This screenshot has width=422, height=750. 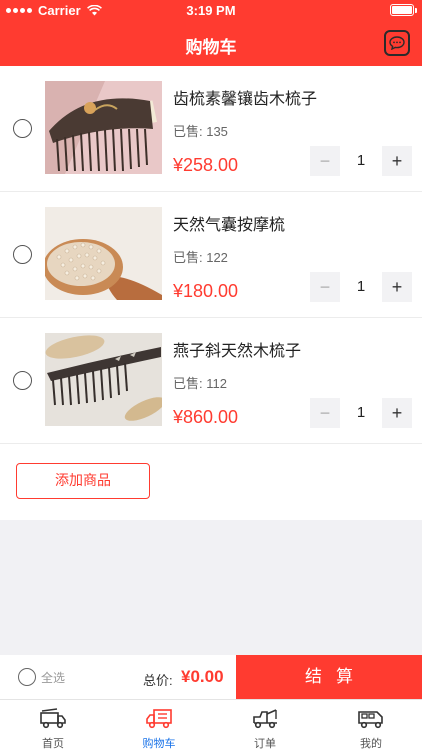 I want to click on select-all: 全选, so click(x=41, y=677).